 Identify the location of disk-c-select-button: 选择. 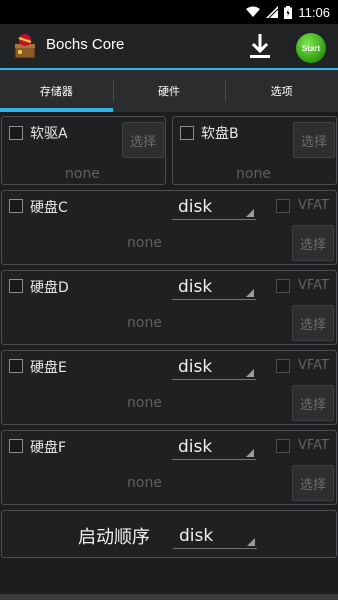
(313, 243).